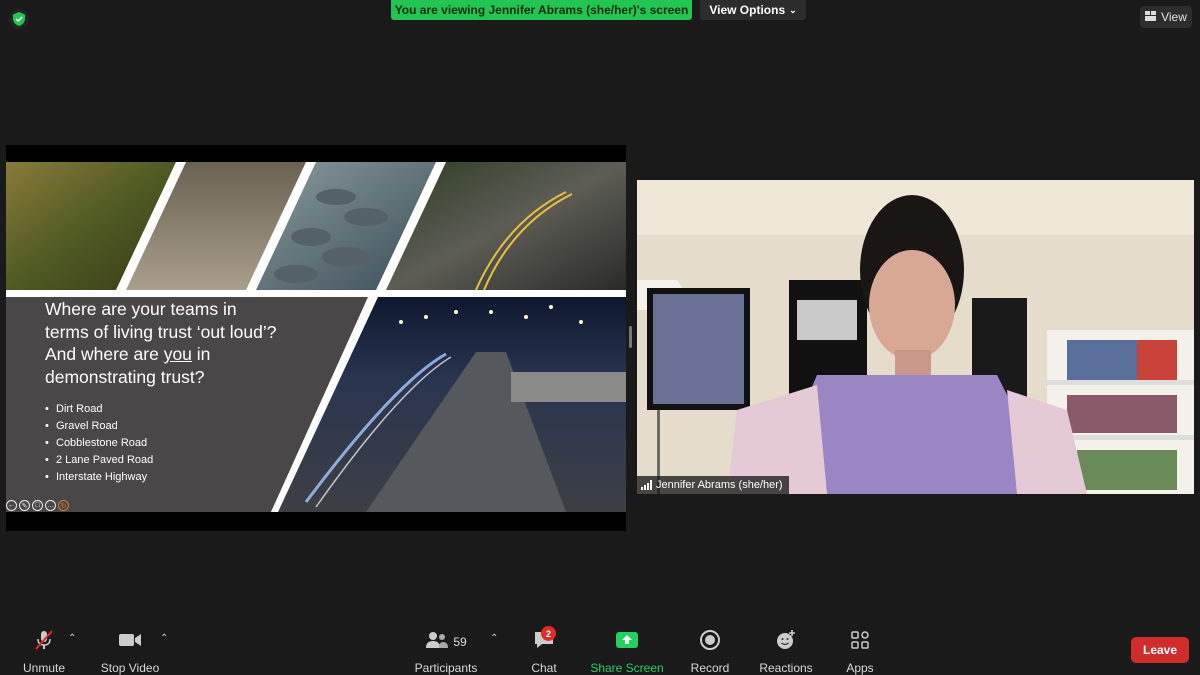  Describe the element at coordinates (141, 309) in the screenshot. I see `slide-question-line-1: Where are your teams in` at that location.